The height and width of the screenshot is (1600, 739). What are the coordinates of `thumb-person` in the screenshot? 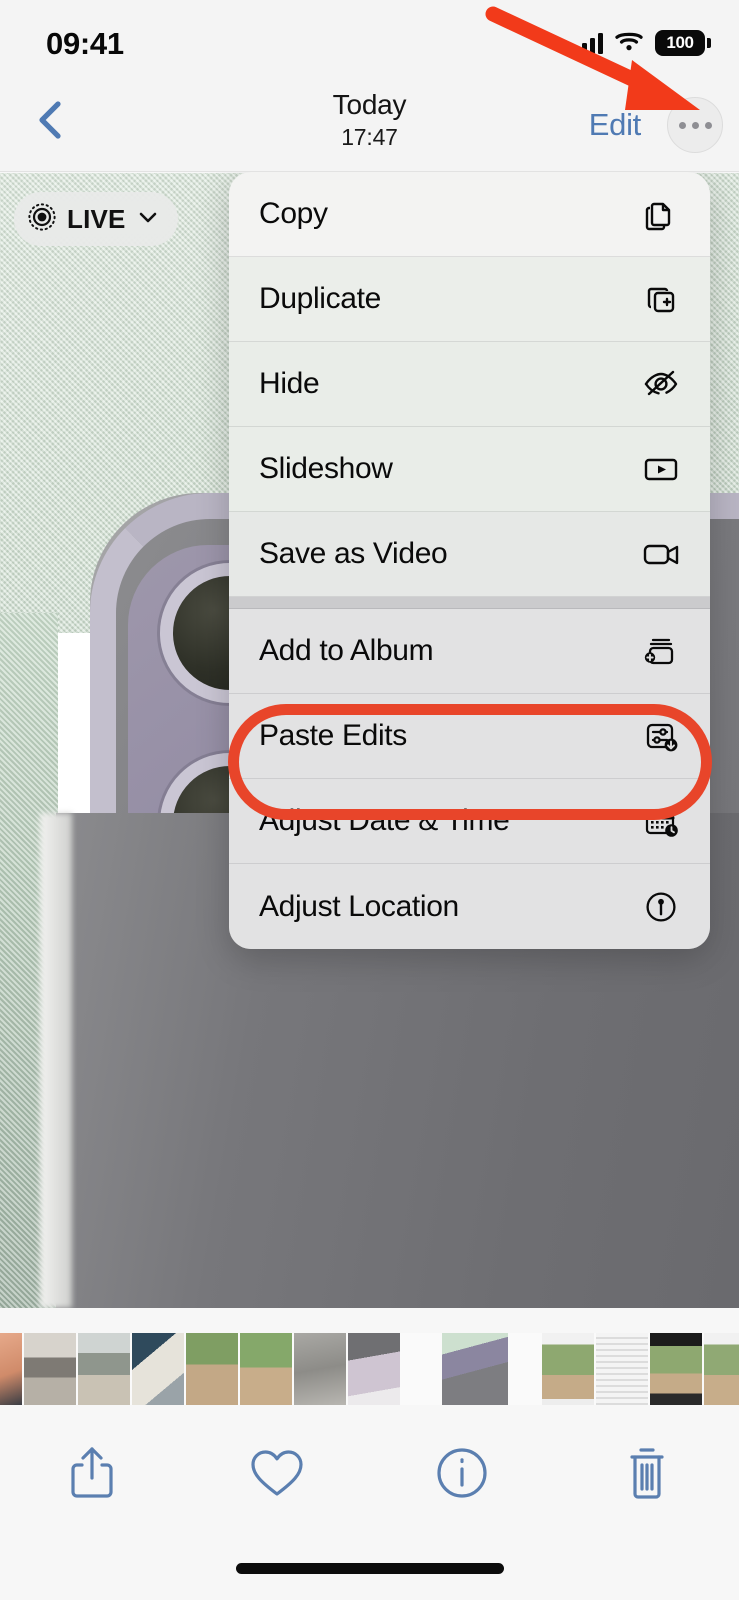 It's located at (11, 1369).